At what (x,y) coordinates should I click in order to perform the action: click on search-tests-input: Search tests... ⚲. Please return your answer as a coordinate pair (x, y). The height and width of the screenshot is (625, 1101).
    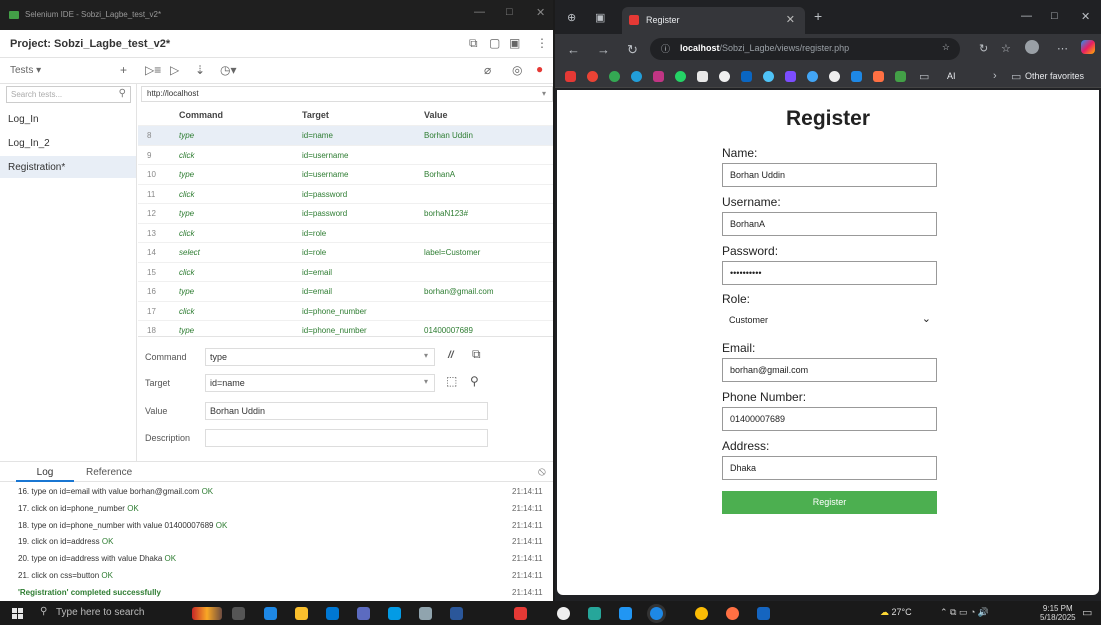
    Looking at the image, I should click on (68, 94).